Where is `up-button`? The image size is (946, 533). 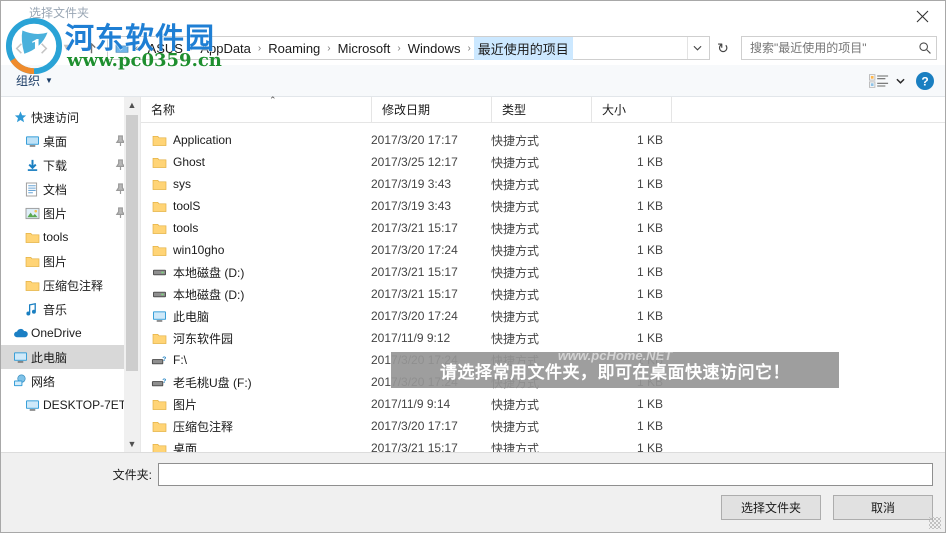 up-button is located at coordinates (91, 48).